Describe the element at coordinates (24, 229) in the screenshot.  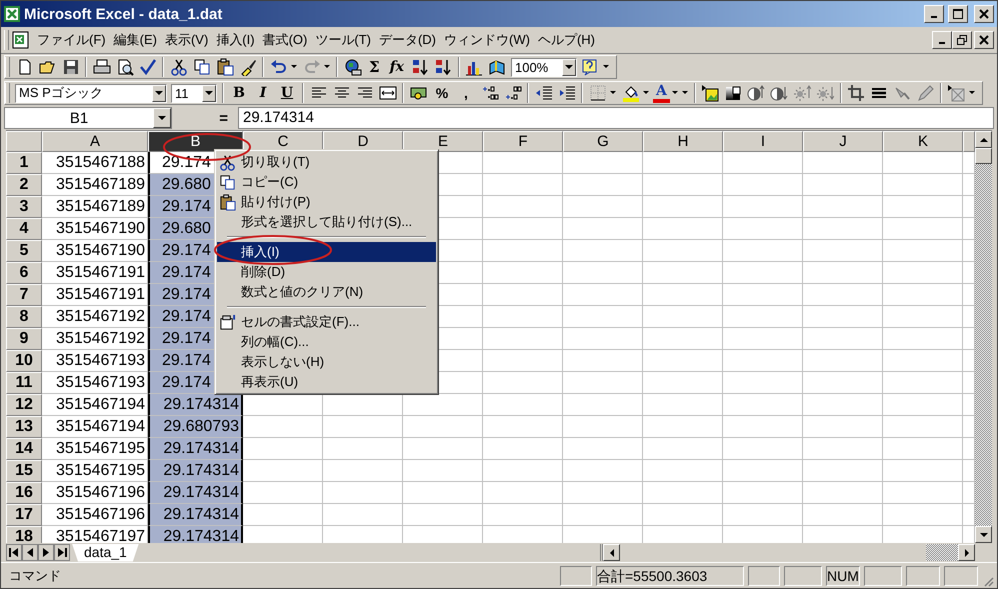
I see `row-header: 4` at that location.